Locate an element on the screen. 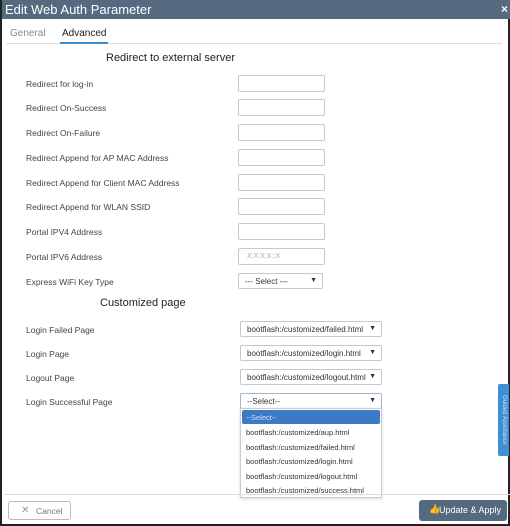 The width and height of the screenshot is (510, 526). redirect-wlan-ssid-label: Redirect Append for WLAN SSID is located at coordinates (88, 207).